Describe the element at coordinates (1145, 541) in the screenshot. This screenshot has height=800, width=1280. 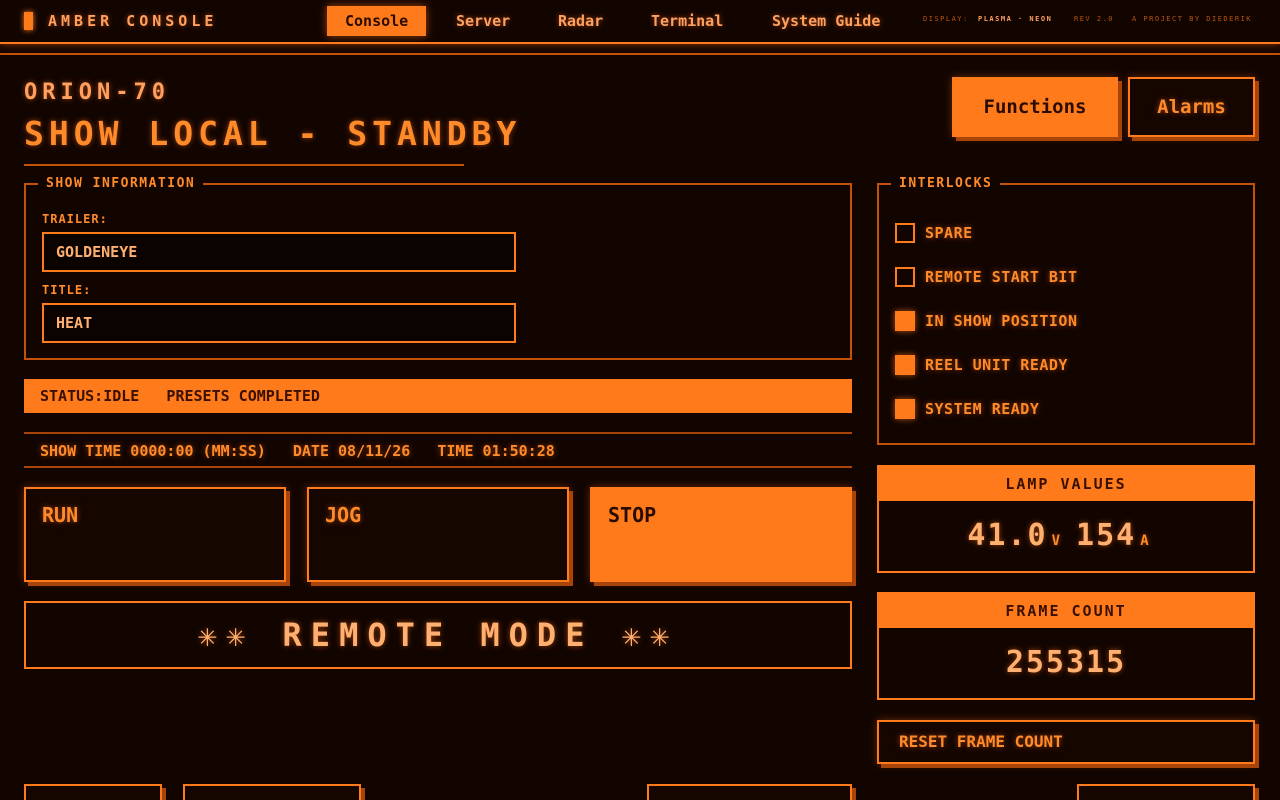
I see `lamp-amps-unit: A` at that location.